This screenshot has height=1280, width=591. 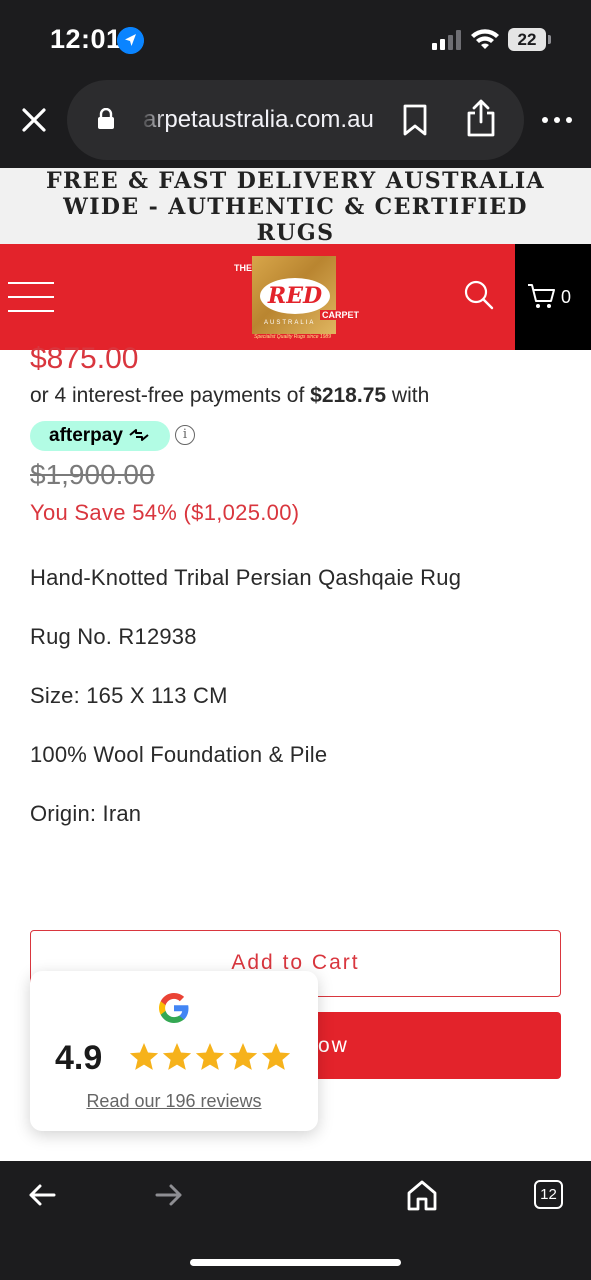 What do you see at coordinates (541, 296) in the screenshot?
I see `cart-icon` at bounding box center [541, 296].